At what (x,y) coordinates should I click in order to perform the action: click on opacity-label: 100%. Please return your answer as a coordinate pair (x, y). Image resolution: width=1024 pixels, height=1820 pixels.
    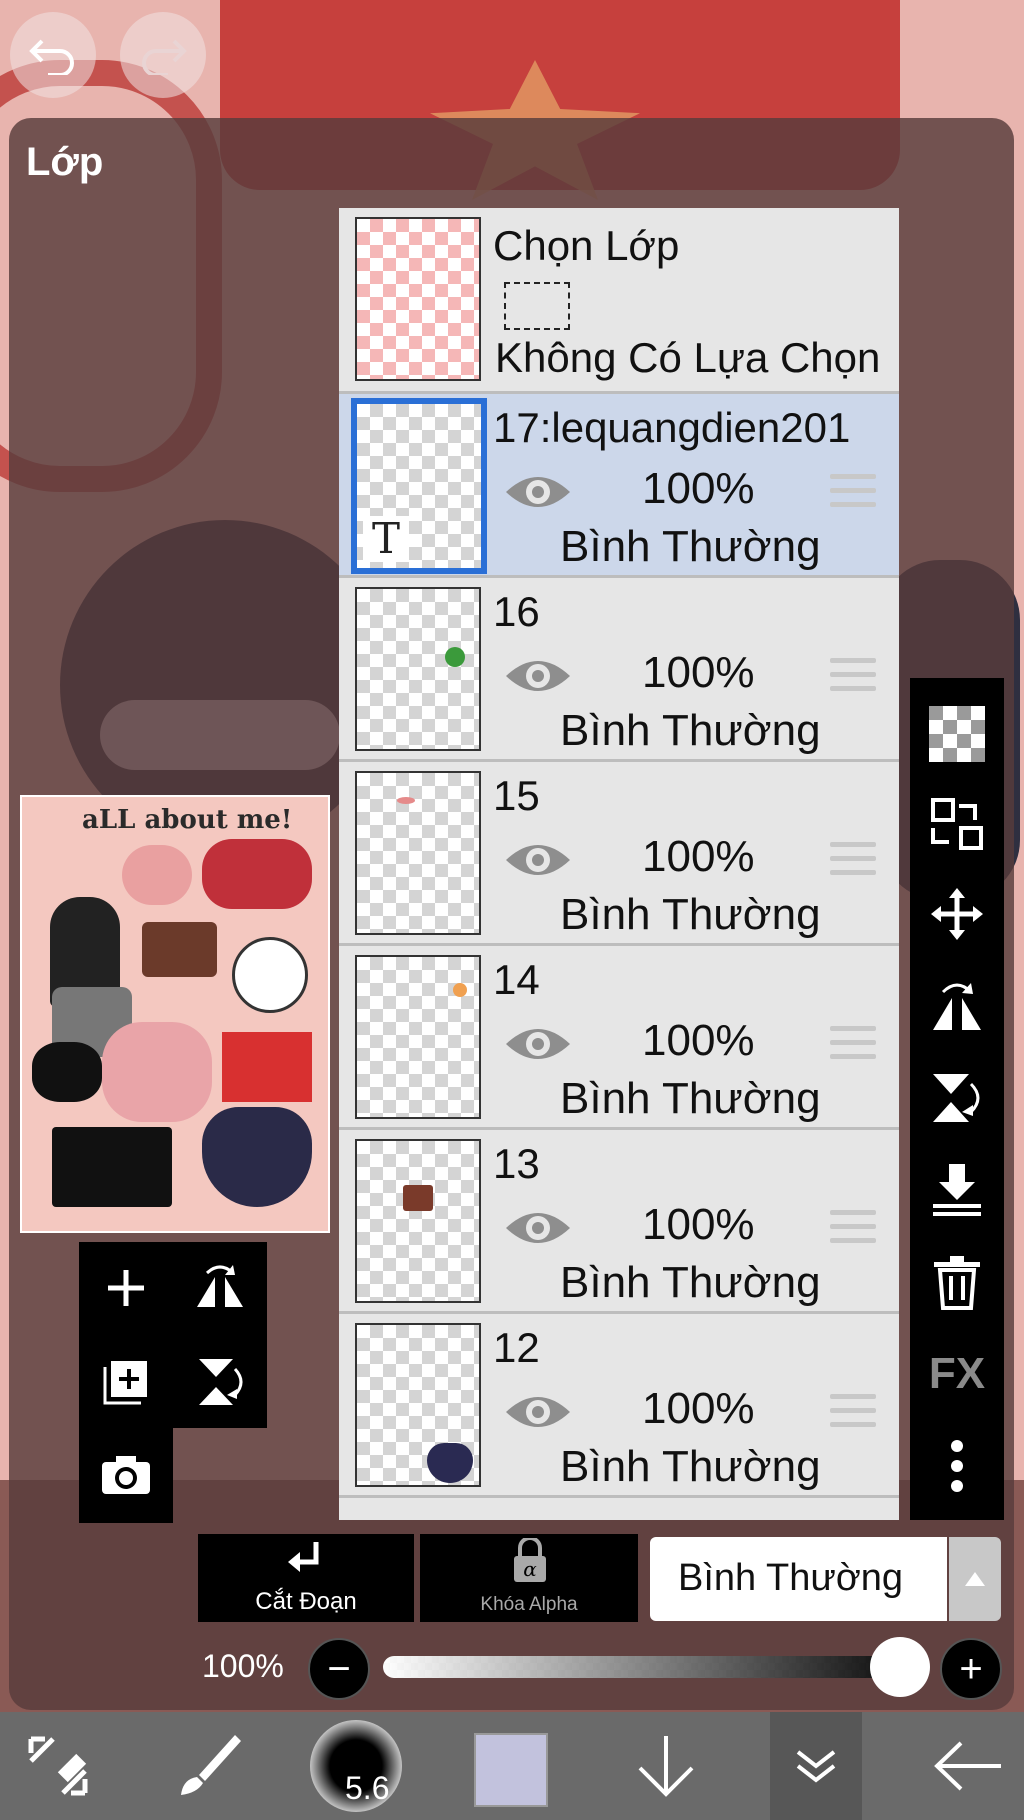
    Looking at the image, I should click on (243, 1666).